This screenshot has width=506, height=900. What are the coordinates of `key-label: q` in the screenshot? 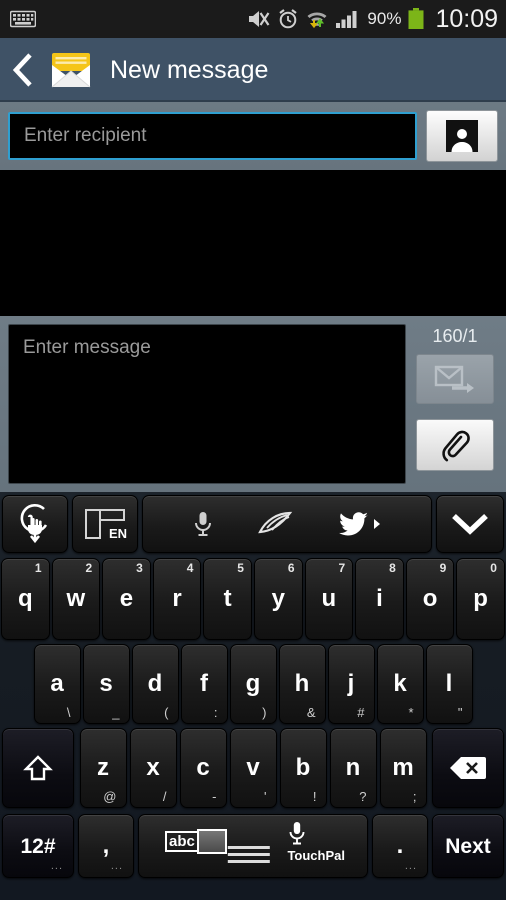 It's located at (25, 598).